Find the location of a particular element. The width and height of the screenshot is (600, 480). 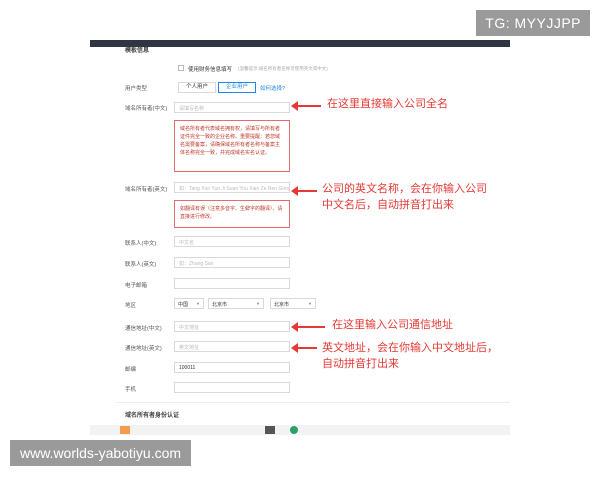

annotation-line: 中文名后，自动拼音打出来 is located at coordinates (388, 205).